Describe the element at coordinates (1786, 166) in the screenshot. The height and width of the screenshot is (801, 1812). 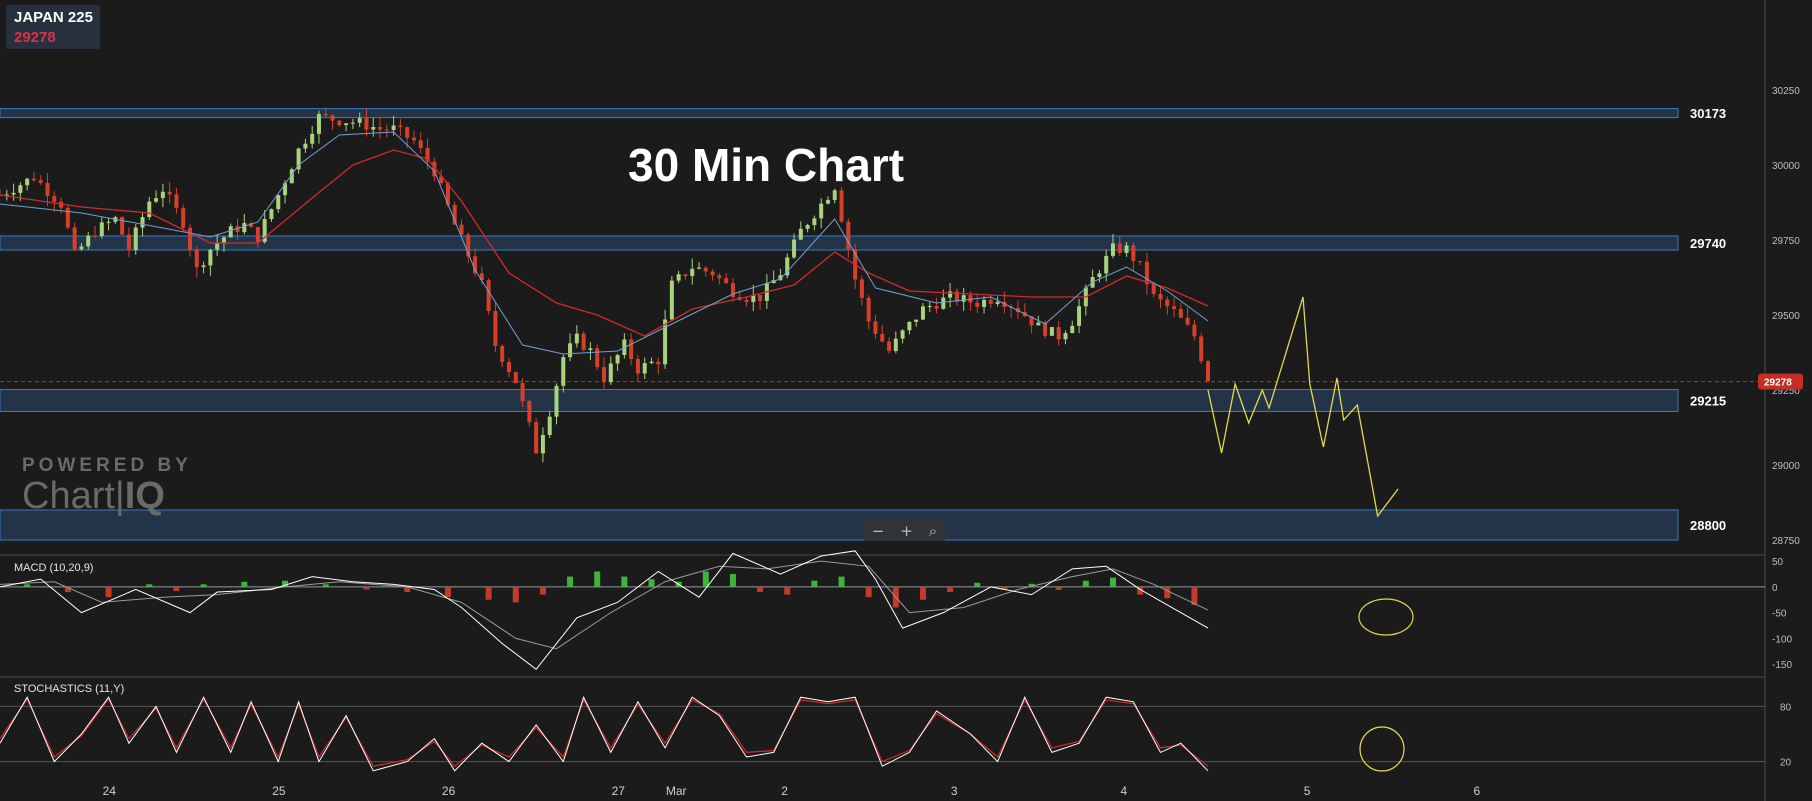
I see `y-tick-label: 30000` at that location.